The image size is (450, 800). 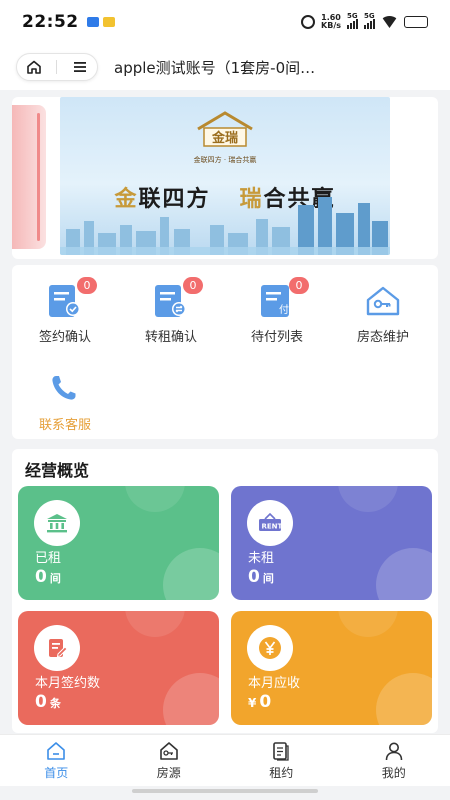 I want to click on tab-label: 我的, so click(x=393, y=773).